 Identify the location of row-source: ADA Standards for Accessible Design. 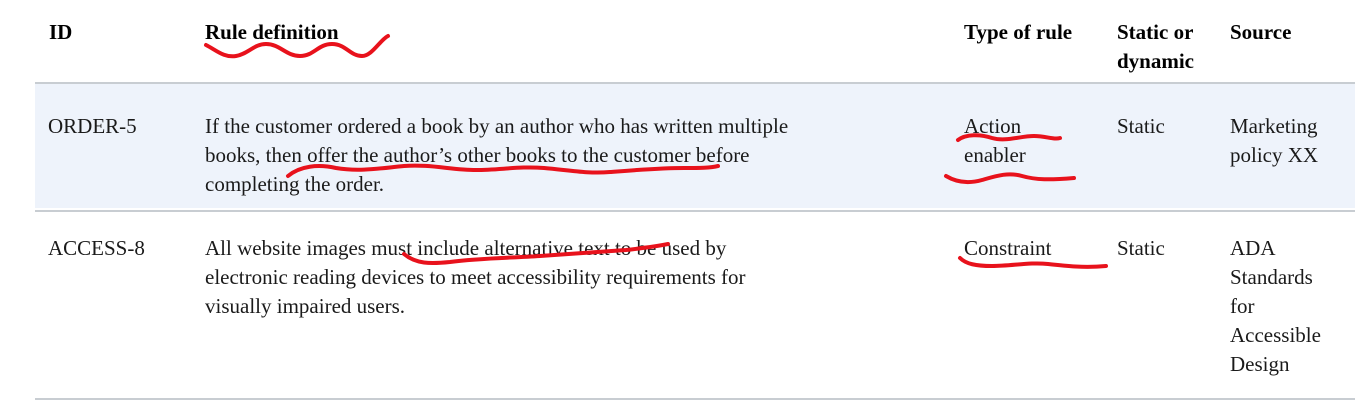
(1275, 306).